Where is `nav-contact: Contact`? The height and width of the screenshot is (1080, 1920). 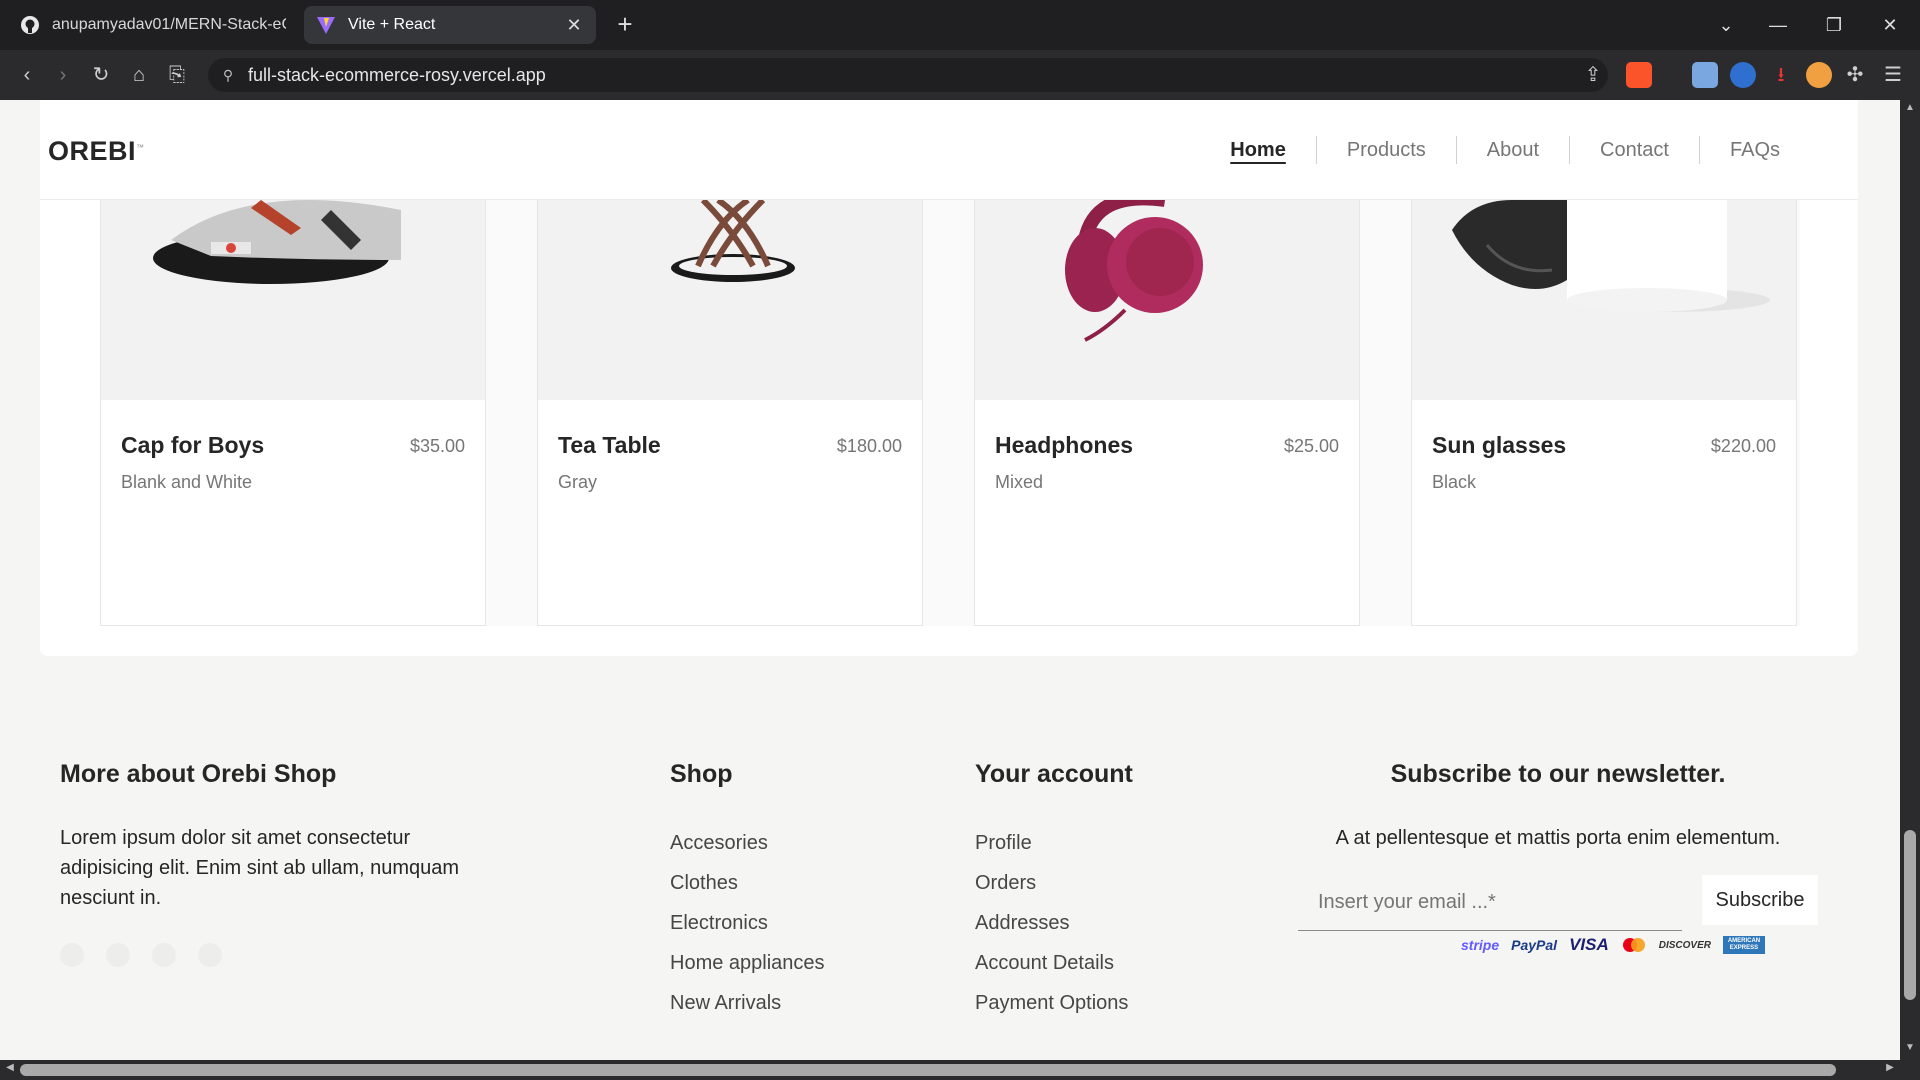
nav-contact: Contact is located at coordinates (1634, 150).